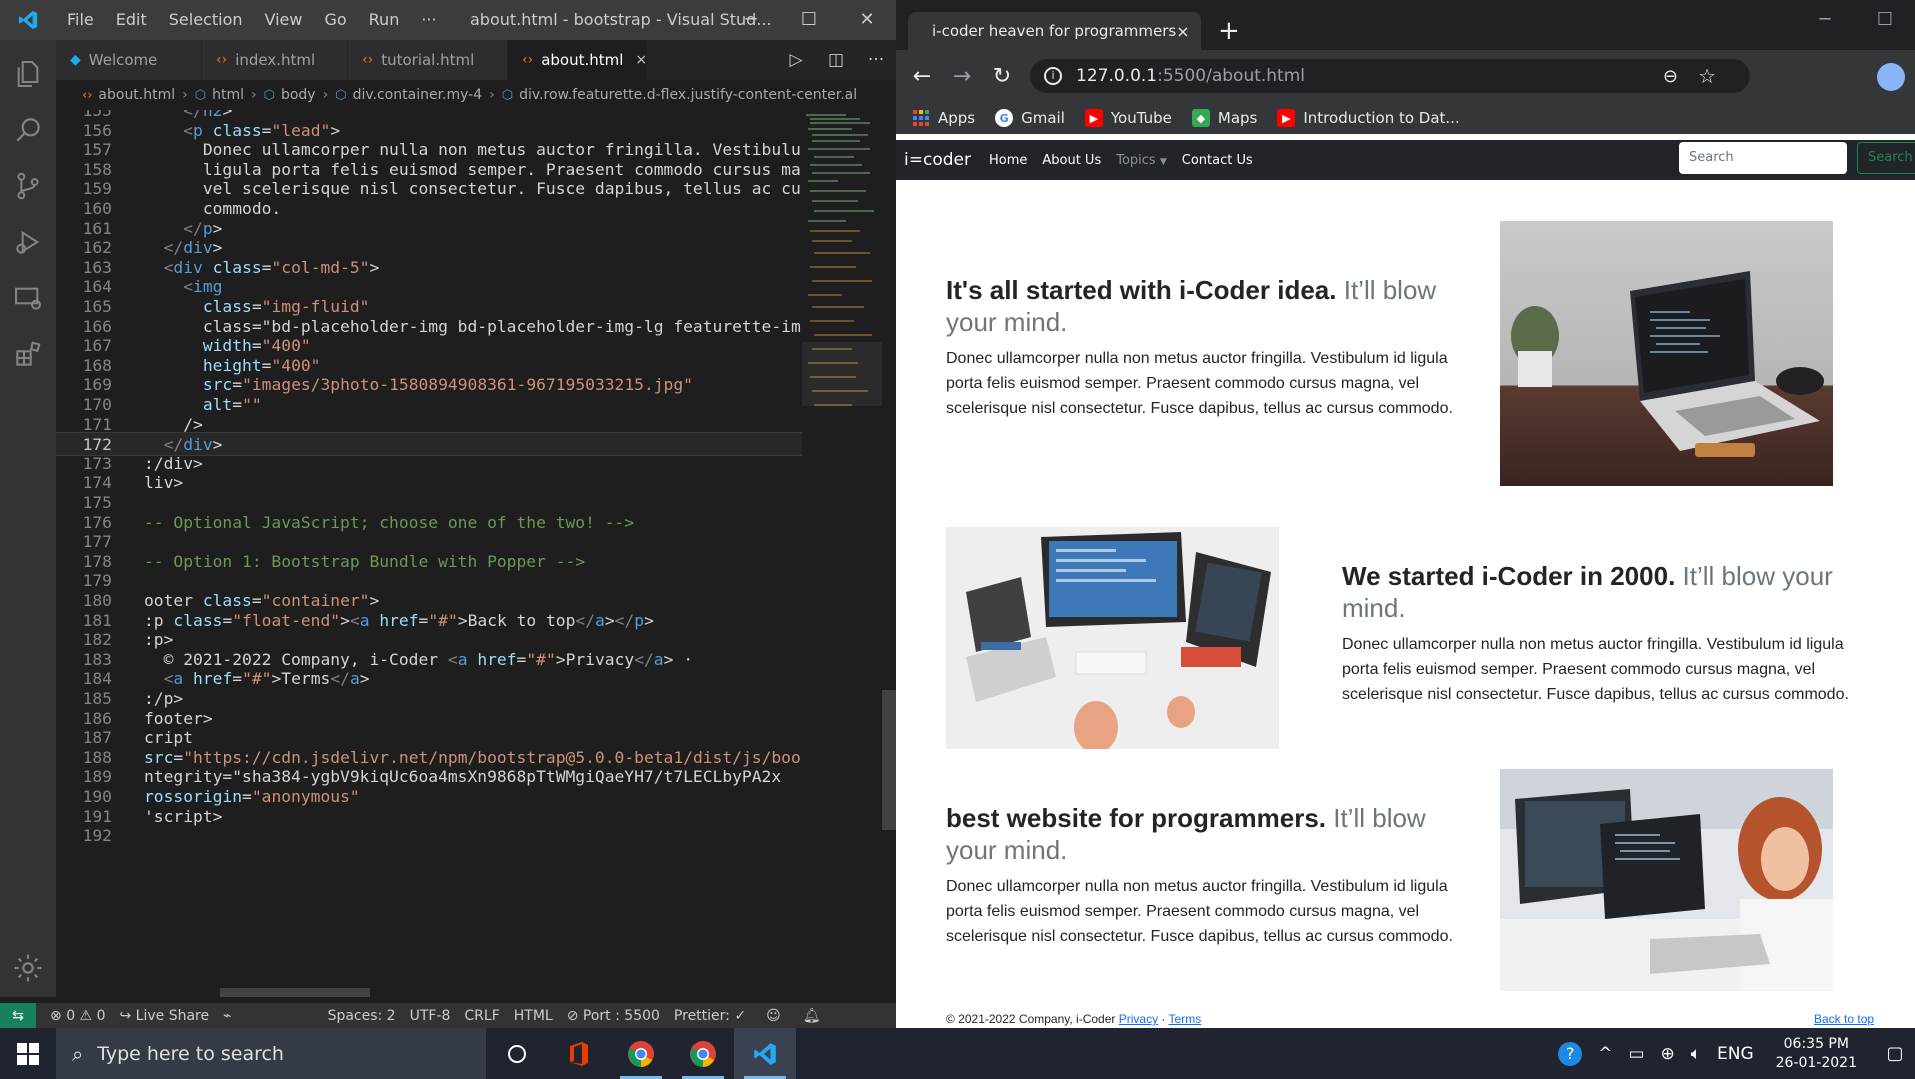 The height and width of the screenshot is (1079, 1915). Describe the element at coordinates (335, 20) in the screenshot. I see `menu-go: Go` at that location.